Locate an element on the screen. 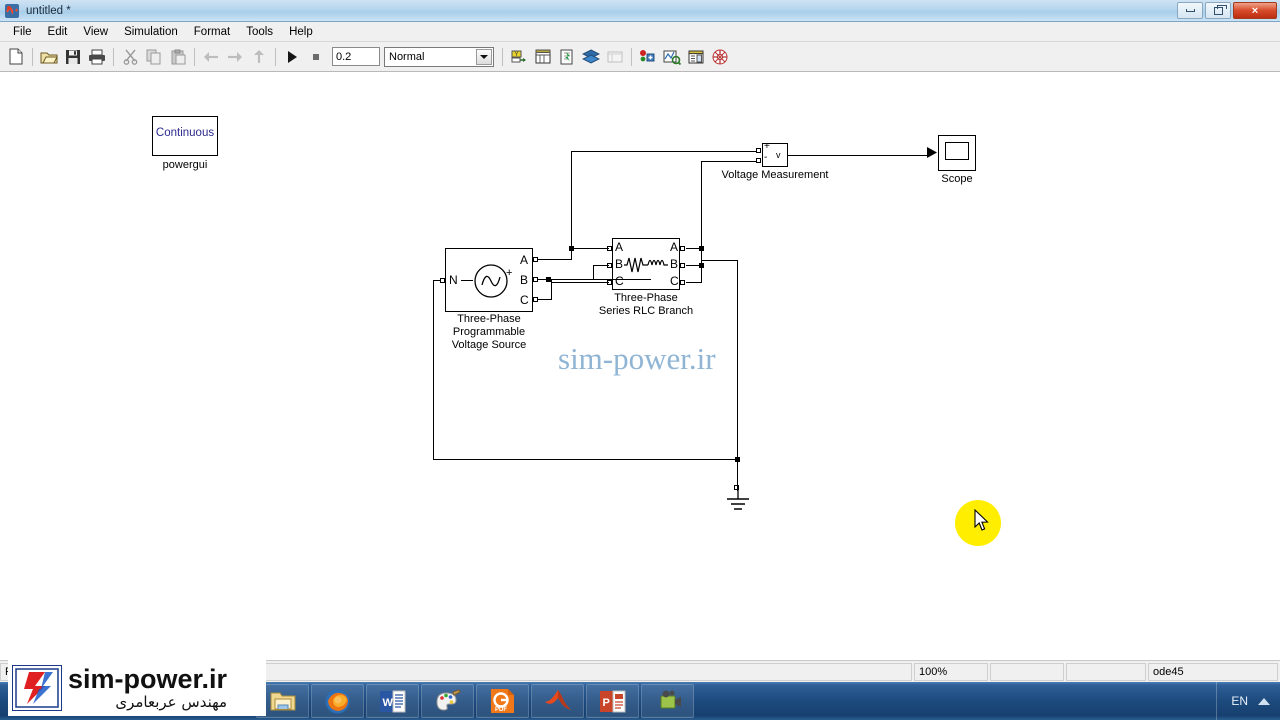  svg-text: W is located at coordinates (388, 703).